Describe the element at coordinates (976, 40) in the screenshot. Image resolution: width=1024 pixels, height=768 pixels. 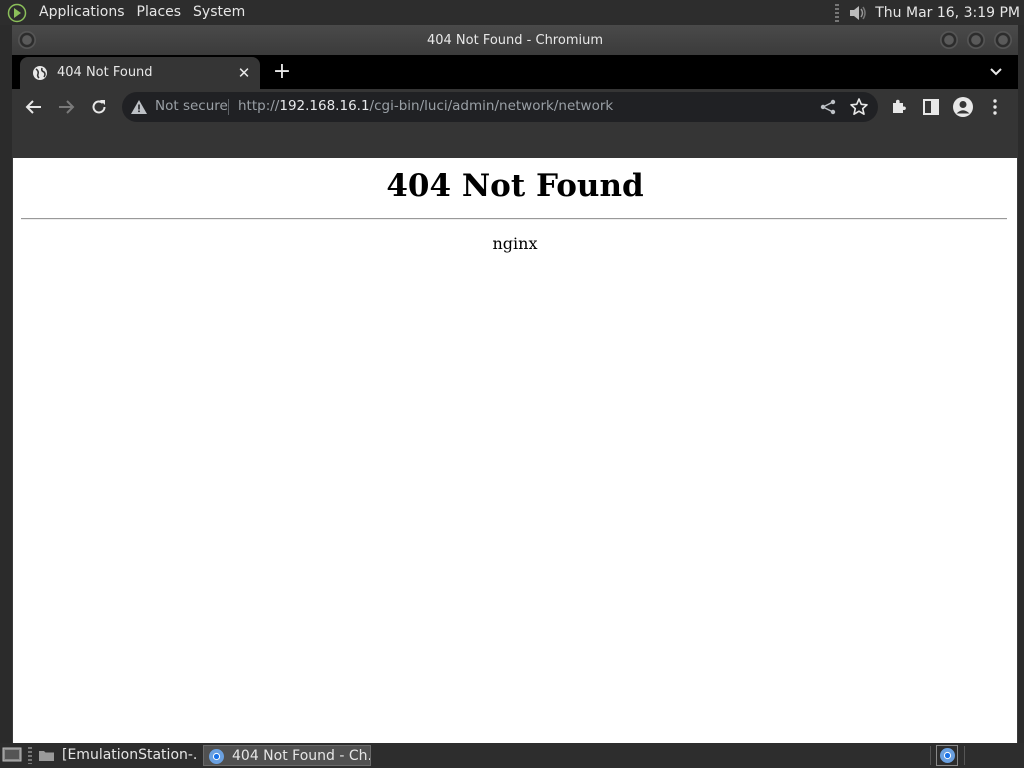
I see `maximize-button` at that location.